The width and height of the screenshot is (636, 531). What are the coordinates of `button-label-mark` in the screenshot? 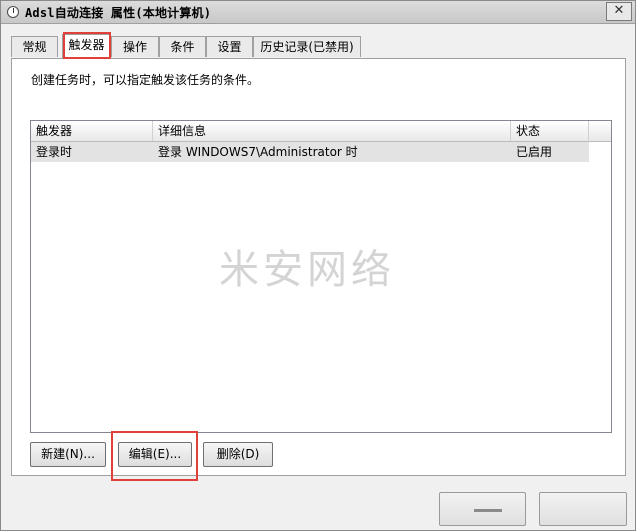 It's located at (488, 510).